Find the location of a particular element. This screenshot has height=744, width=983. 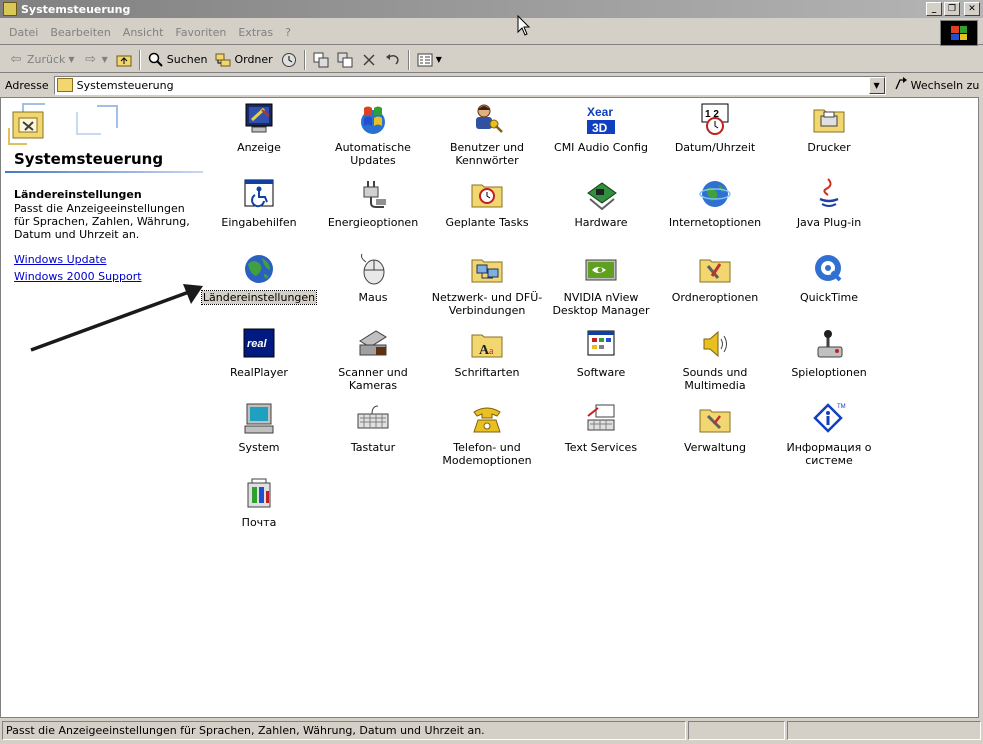

item-benutzer-und-kennwoerter: Benutzer und Kennwörter is located at coordinates (487, 136).